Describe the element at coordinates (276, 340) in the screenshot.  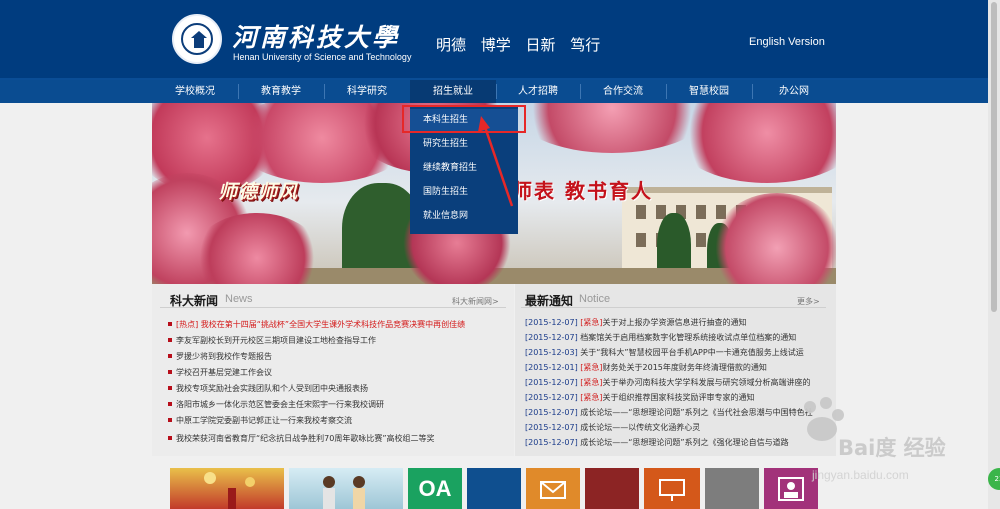
I see `news-item-text: 李友军副校长到开元校区三期项目建设工地检查指导工作` at that location.